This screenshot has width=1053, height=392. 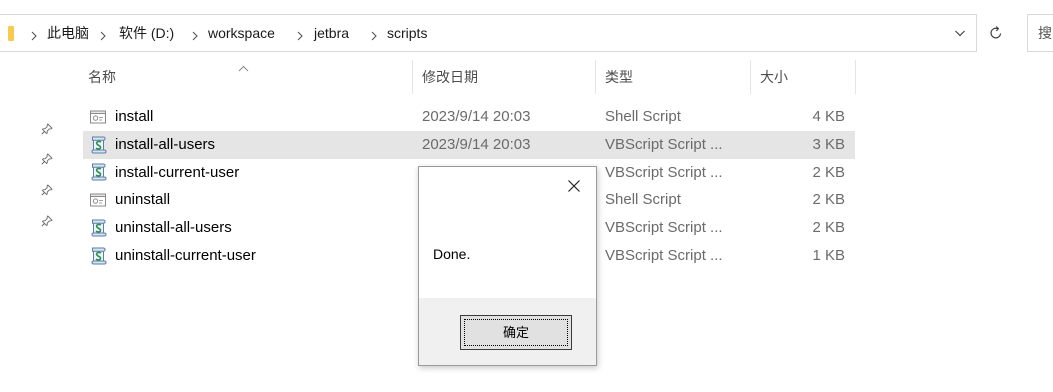 I want to click on column-header-modified: 修改日期, so click(x=450, y=77).